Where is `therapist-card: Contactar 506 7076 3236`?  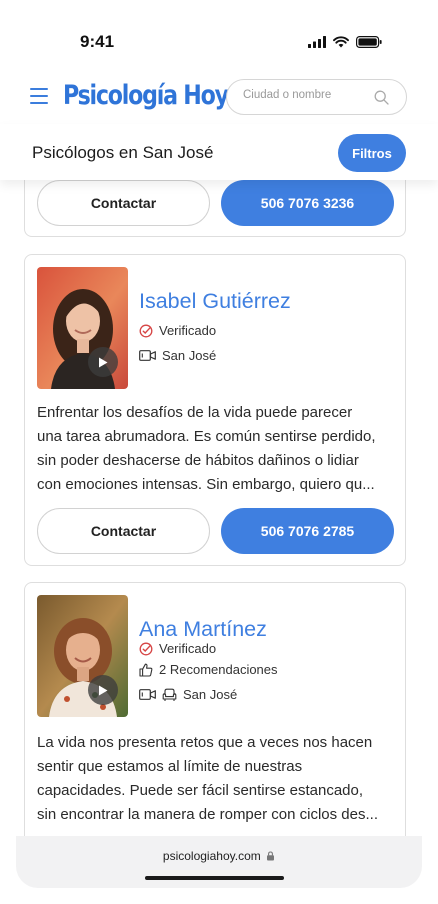 therapist-card: Contactar 506 7076 3236 is located at coordinates (215, 208).